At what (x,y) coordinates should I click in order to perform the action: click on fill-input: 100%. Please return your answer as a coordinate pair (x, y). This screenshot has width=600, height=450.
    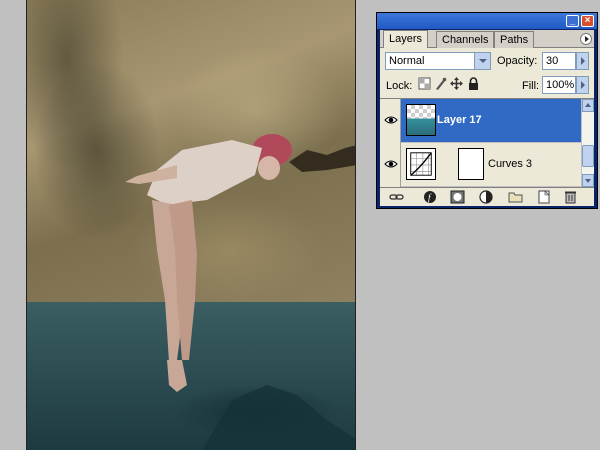
    Looking at the image, I should click on (559, 85).